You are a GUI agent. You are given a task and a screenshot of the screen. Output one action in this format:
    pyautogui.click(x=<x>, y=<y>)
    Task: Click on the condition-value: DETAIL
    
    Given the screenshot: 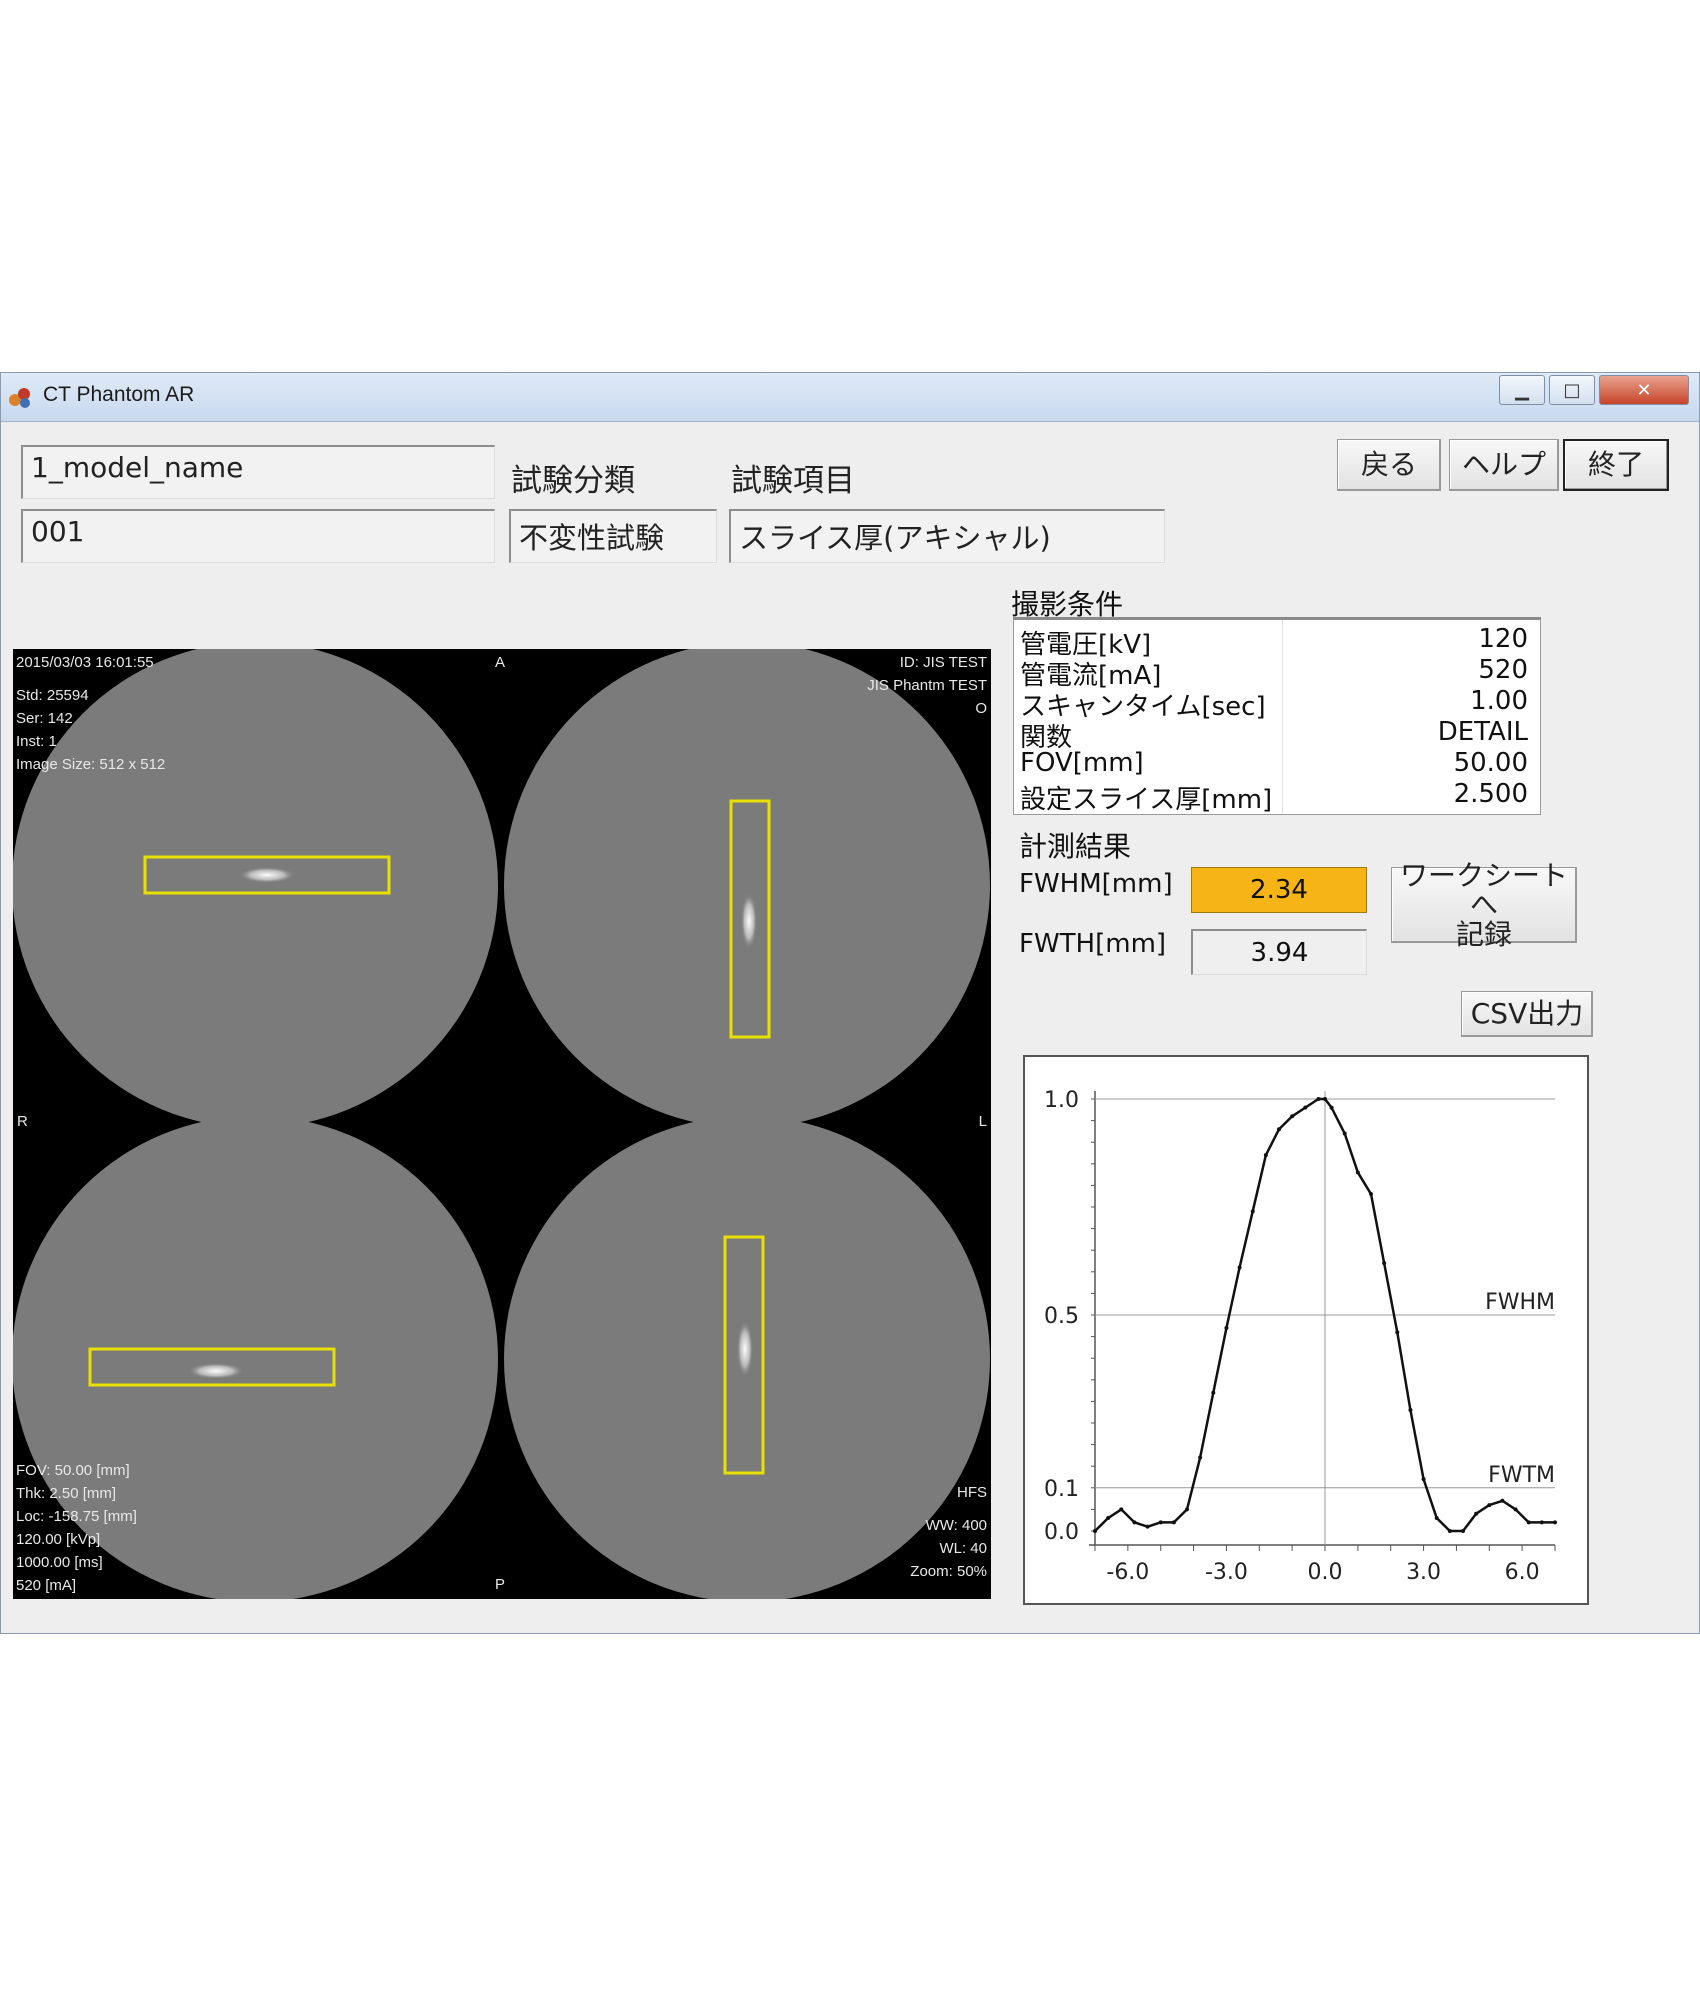 What is the action you would take?
    pyautogui.click(x=1482, y=732)
    